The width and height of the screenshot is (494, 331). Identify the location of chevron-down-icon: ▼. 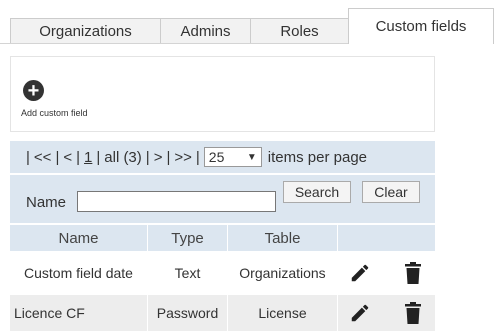
(251, 157).